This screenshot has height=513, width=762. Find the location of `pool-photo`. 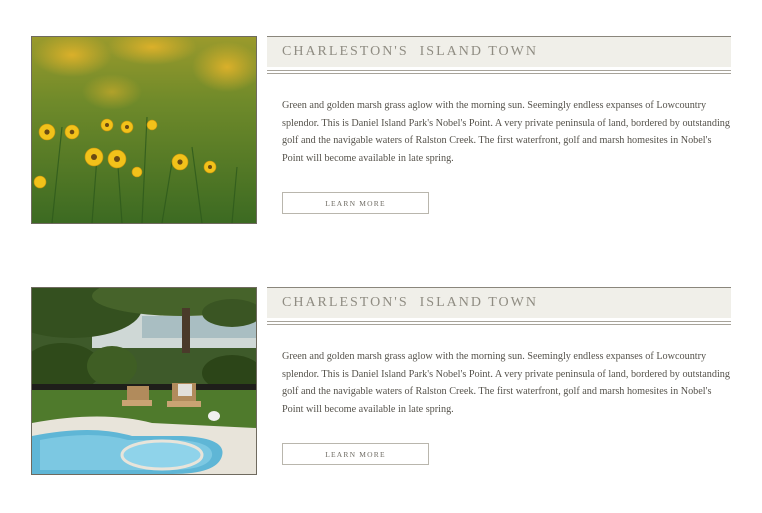

pool-photo is located at coordinates (144, 381).